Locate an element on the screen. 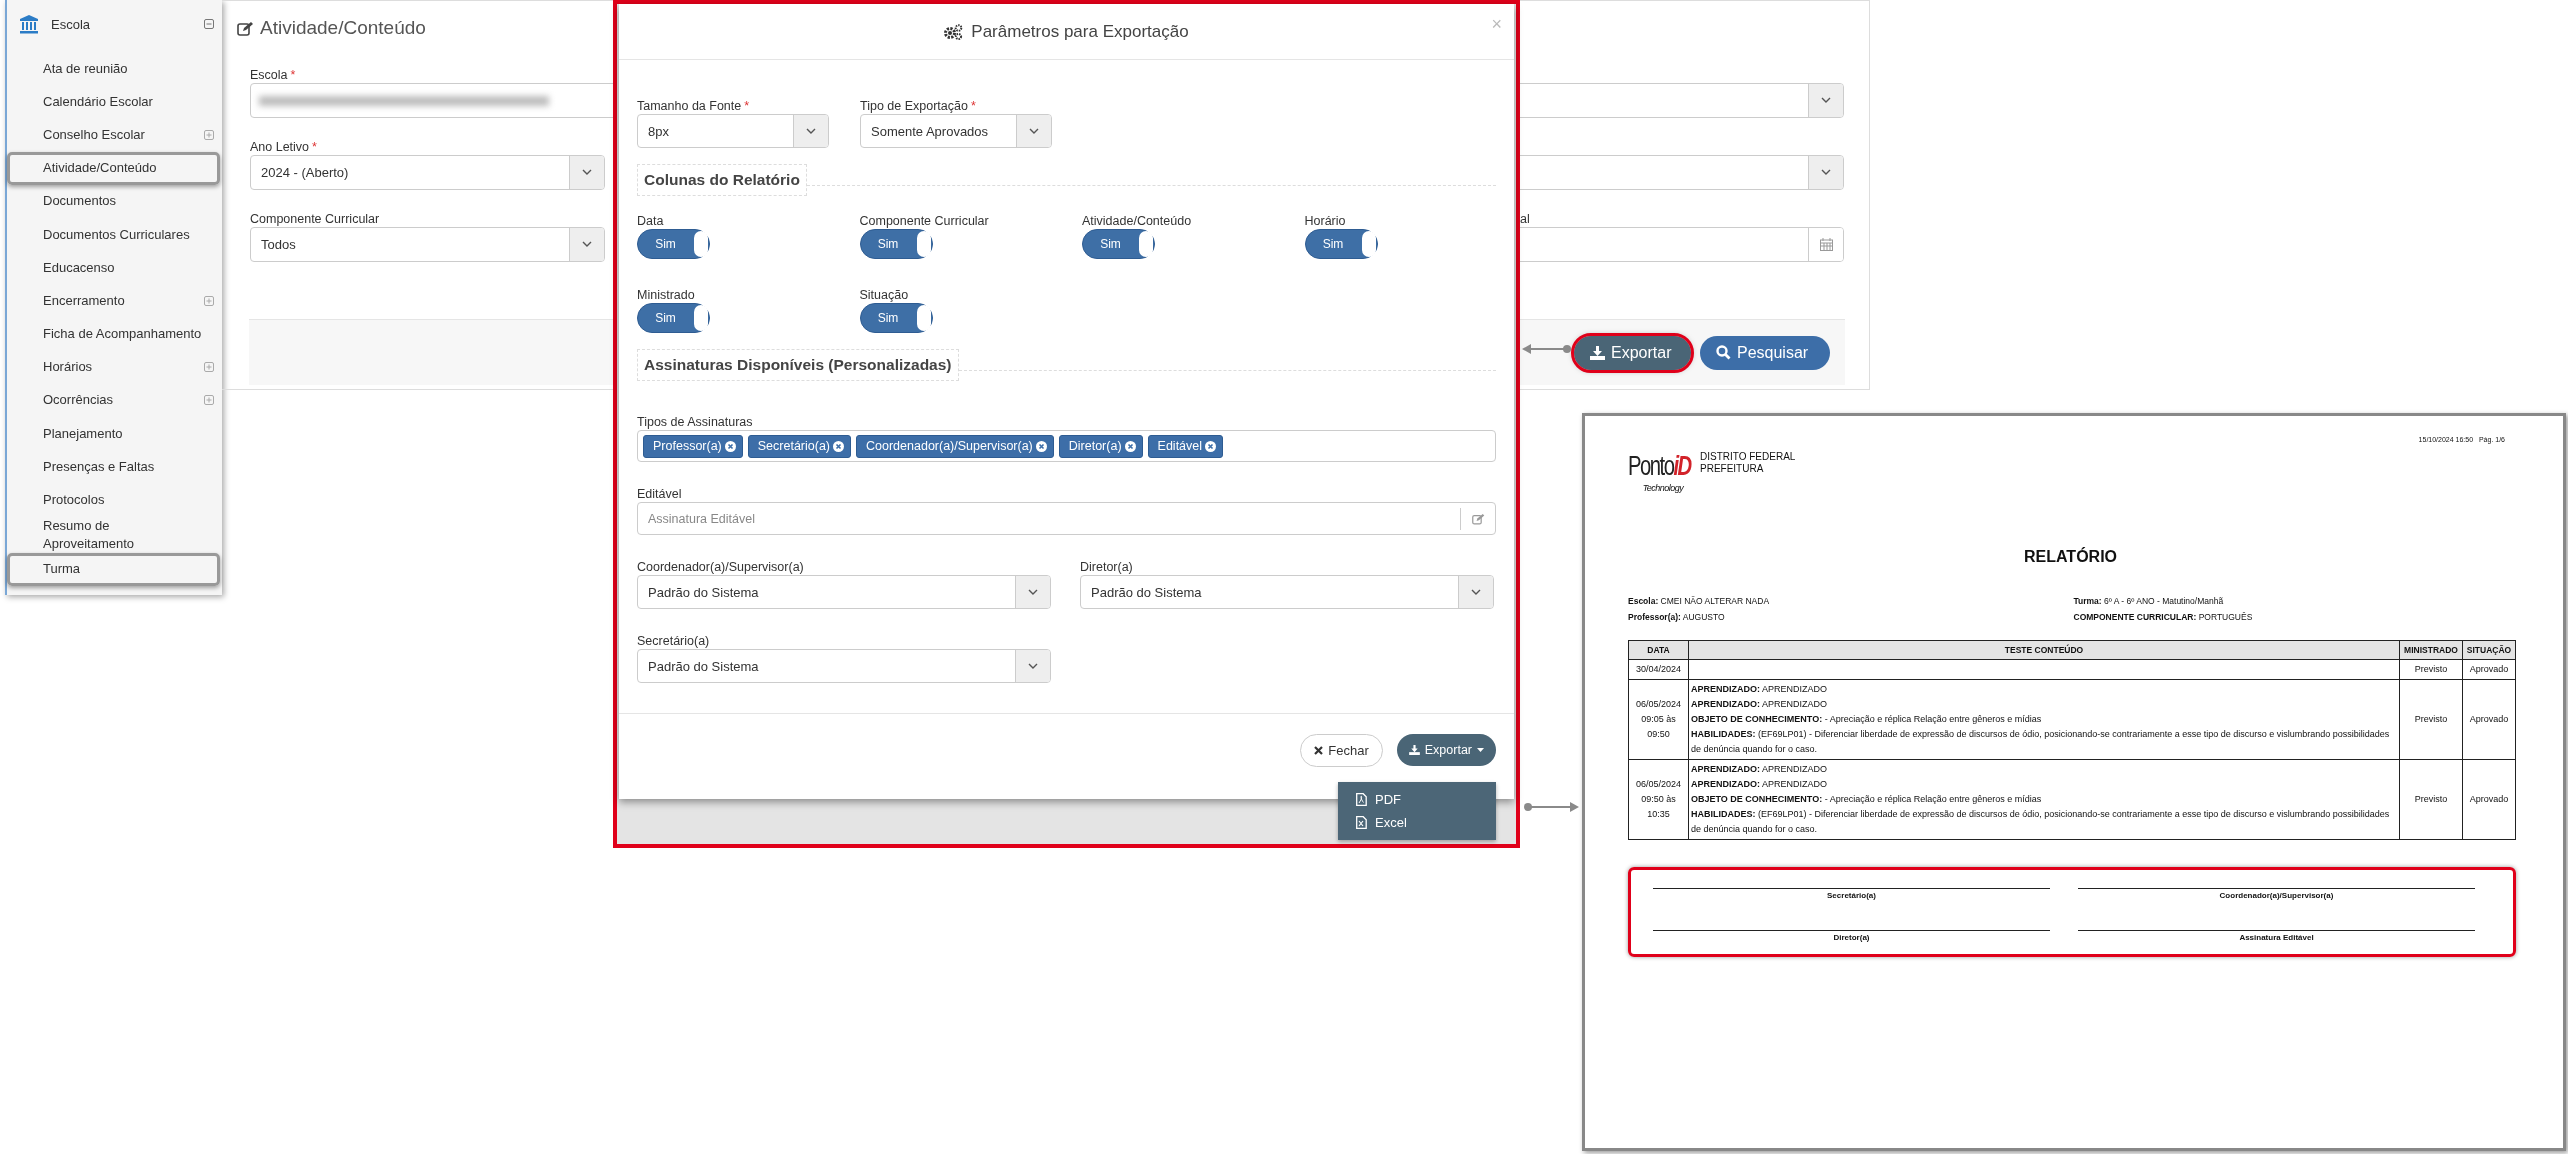 This screenshot has height=1154, width=2568. tag: Diretor(a) is located at coordinates (1100, 446).